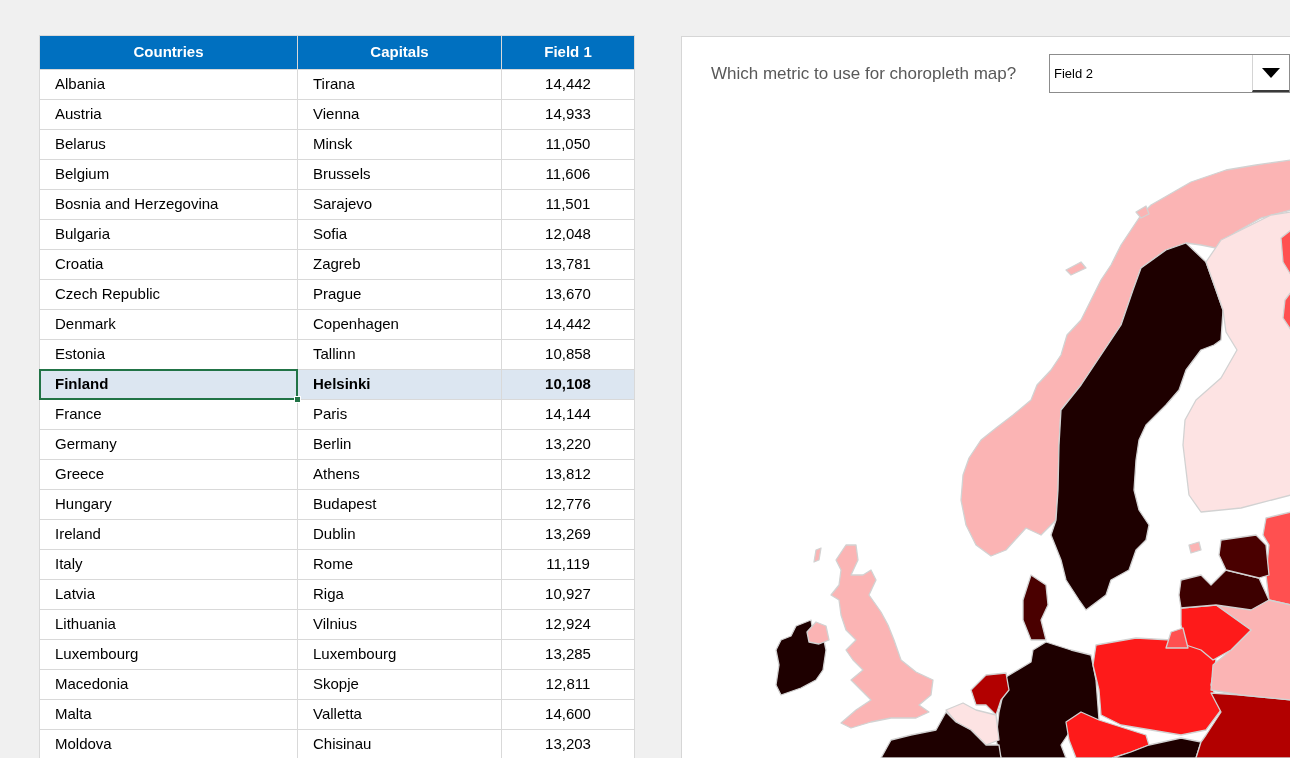 This screenshot has width=1290, height=758. I want to click on table-cell: Skopje, so click(399, 684).